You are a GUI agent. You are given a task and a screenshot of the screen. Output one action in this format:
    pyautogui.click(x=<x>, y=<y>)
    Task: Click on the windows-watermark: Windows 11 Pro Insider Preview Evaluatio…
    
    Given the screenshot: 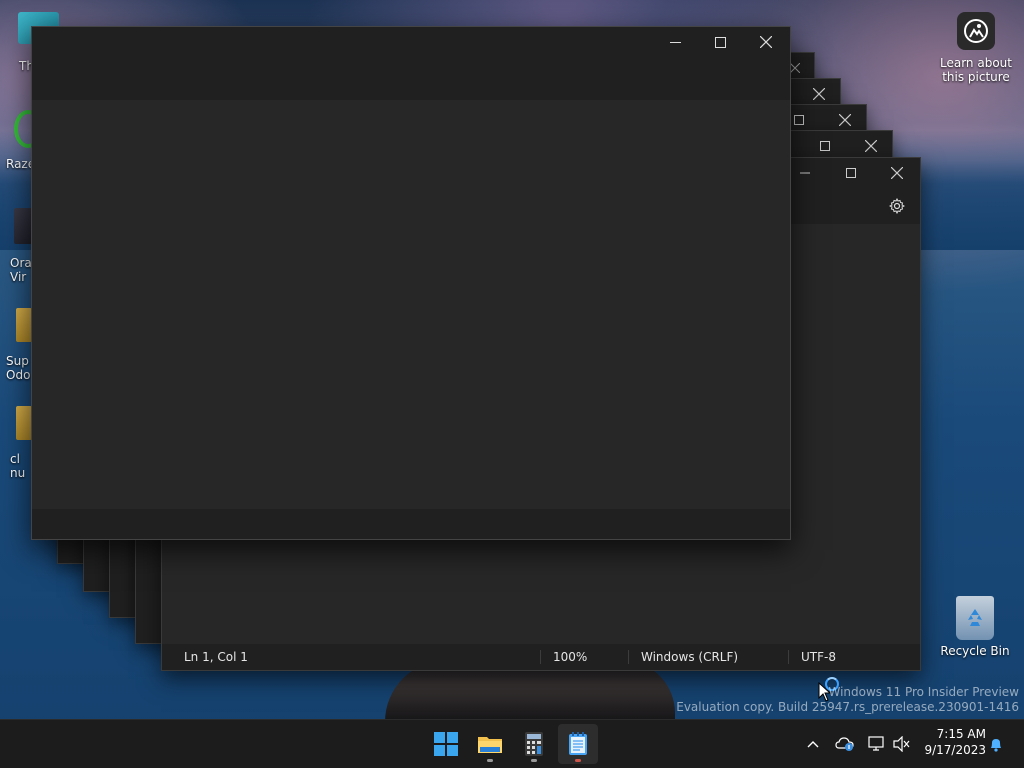 What is the action you would take?
    pyautogui.click(x=847, y=700)
    